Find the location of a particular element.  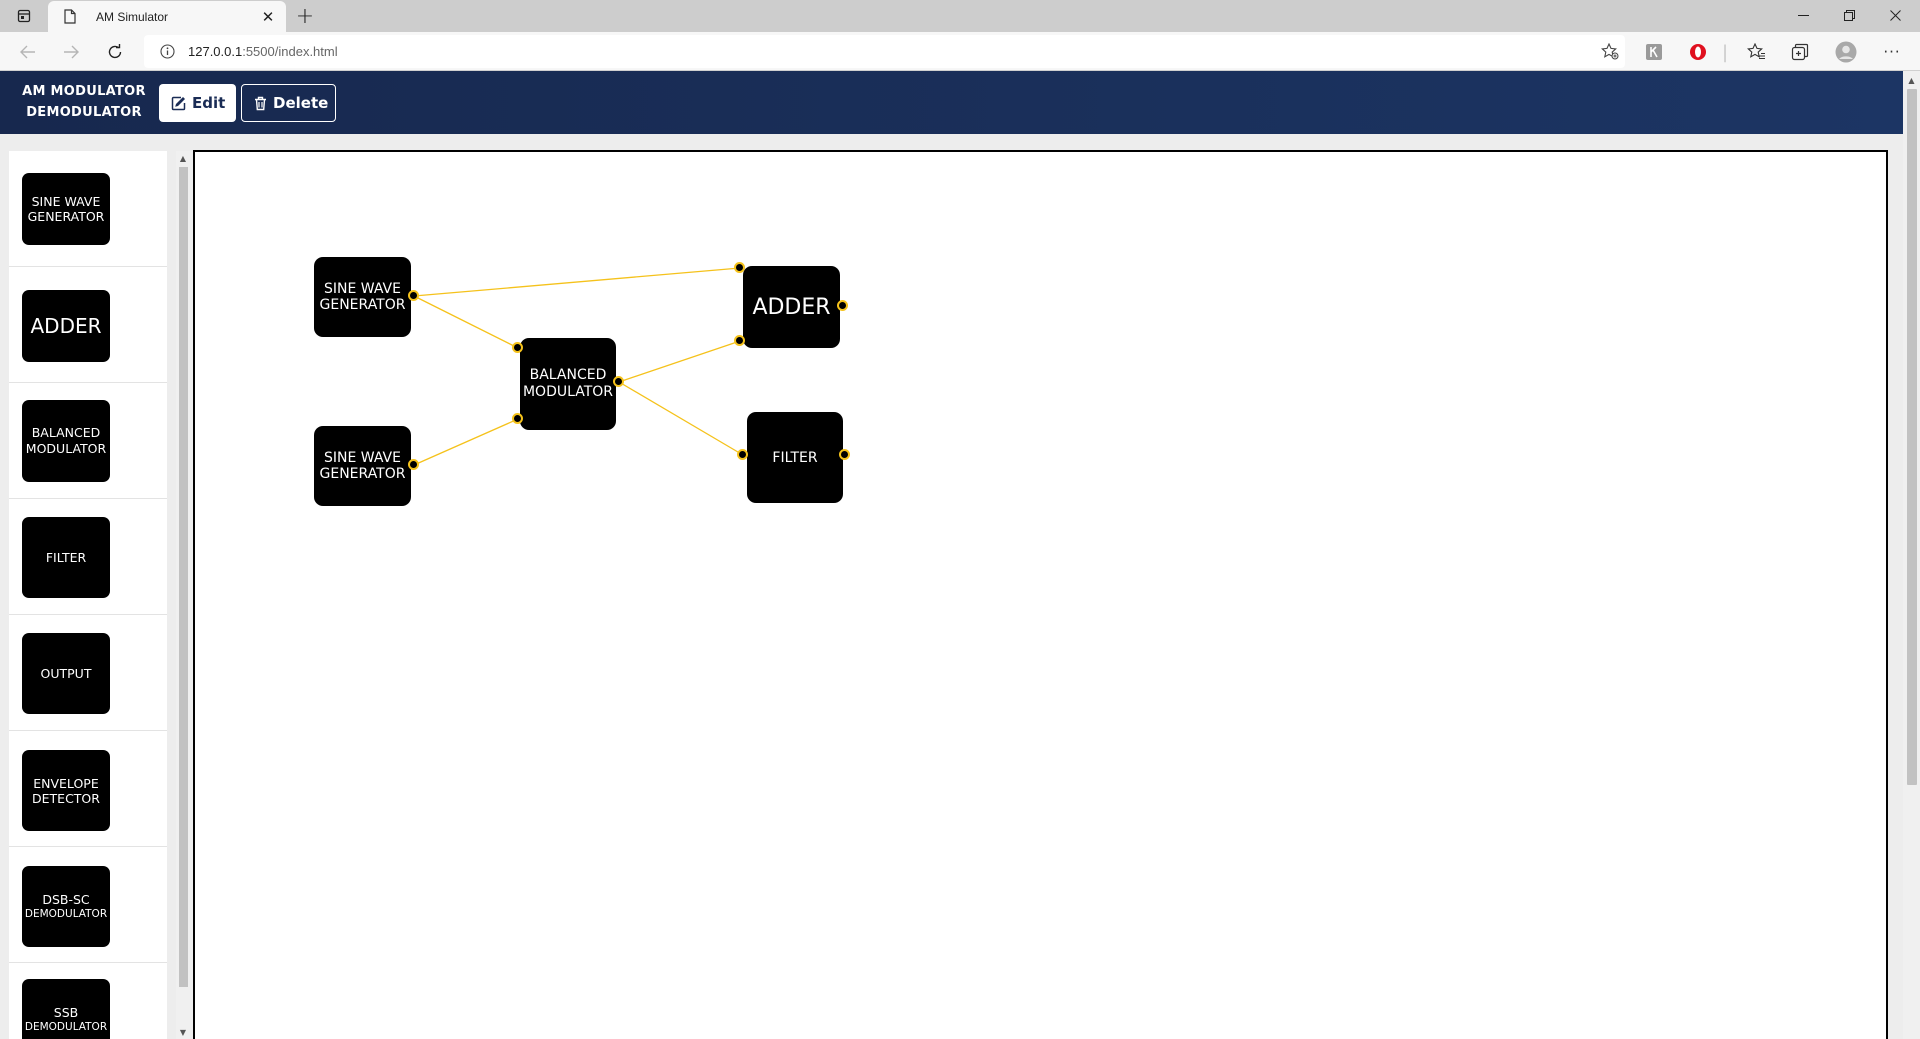

page-scroll-up-icon: ▲ is located at coordinates (1911, 80).